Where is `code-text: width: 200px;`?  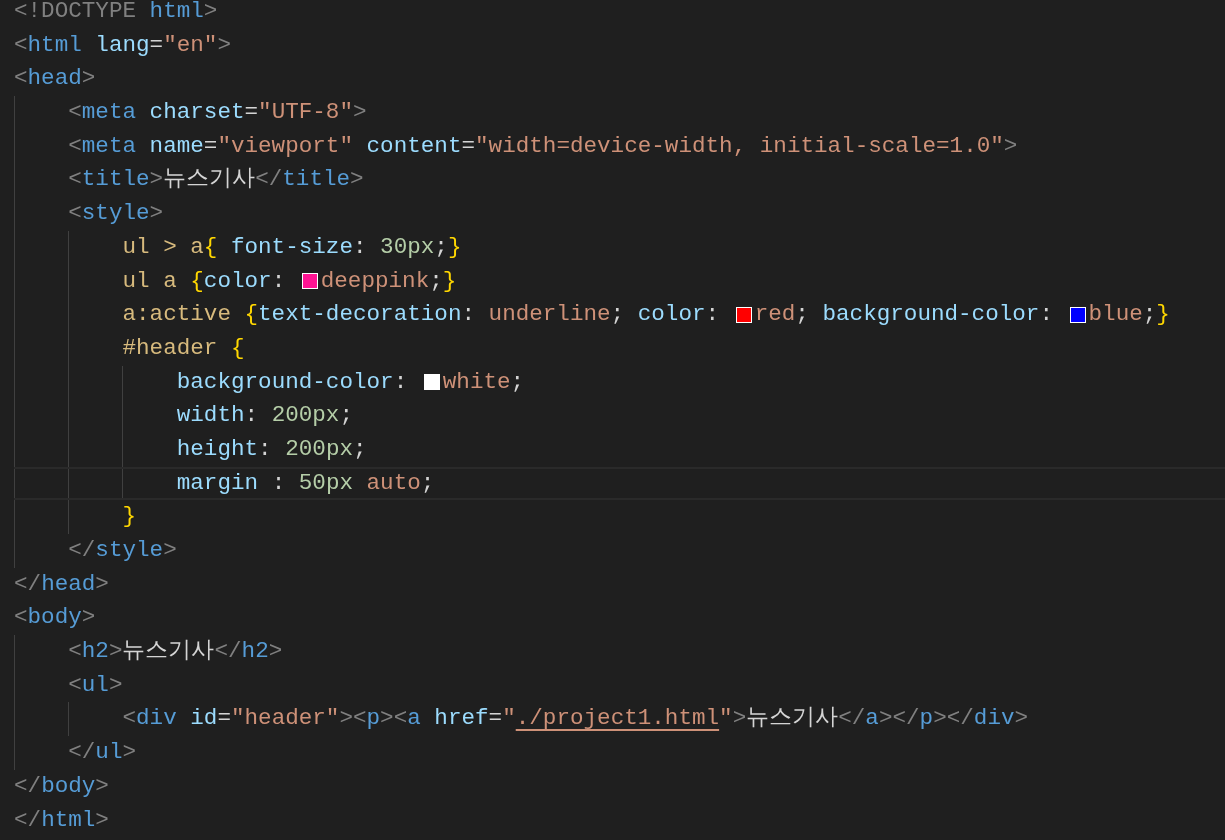
code-text: width: 200px; is located at coordinates (264, 416).